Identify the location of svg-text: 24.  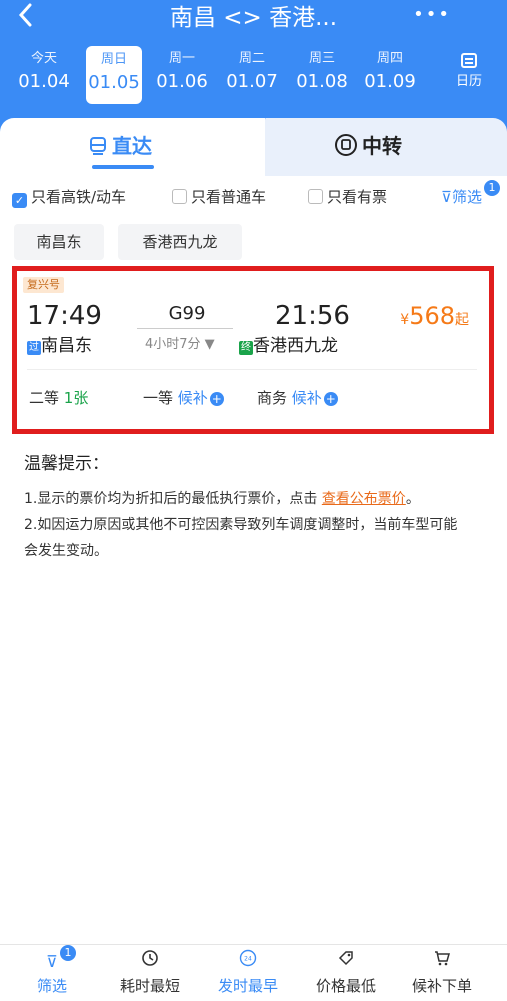
(248, 959).